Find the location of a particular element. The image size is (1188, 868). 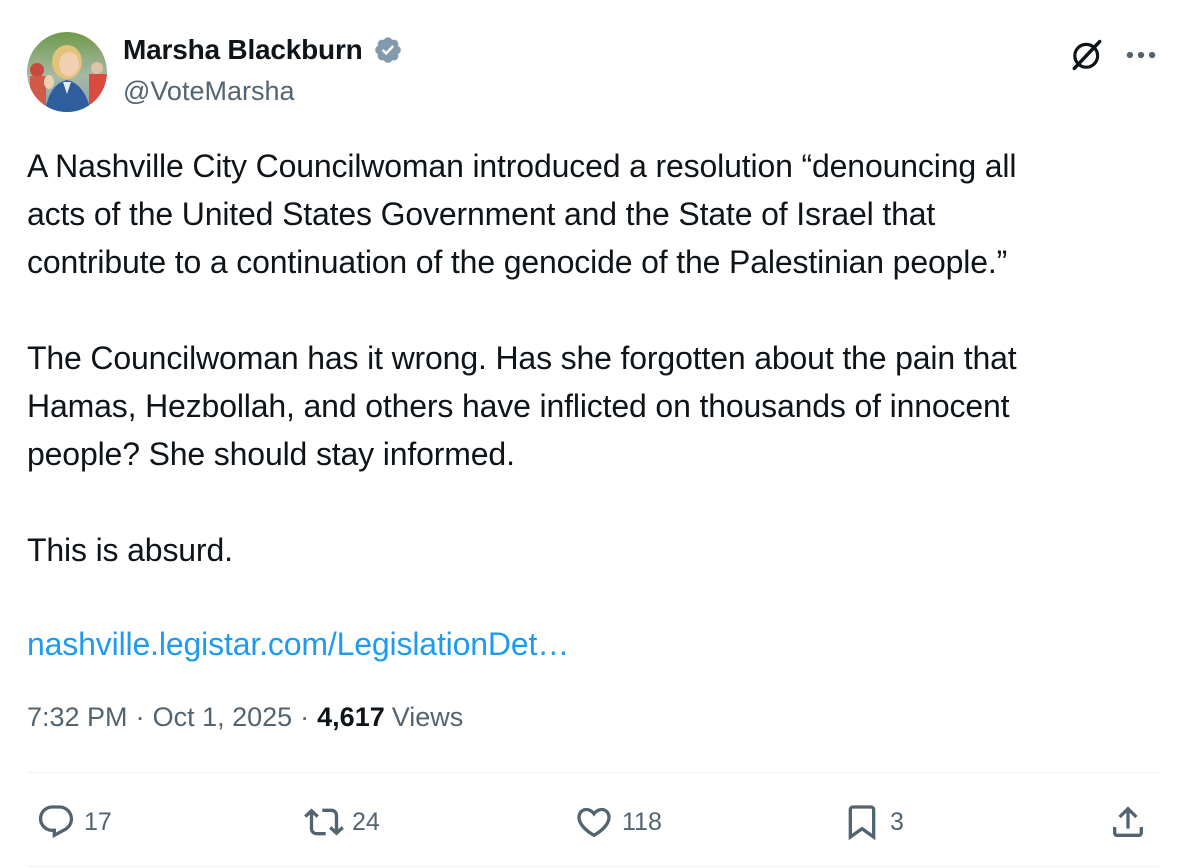

share-icon is located at coordinates (1128, 821).